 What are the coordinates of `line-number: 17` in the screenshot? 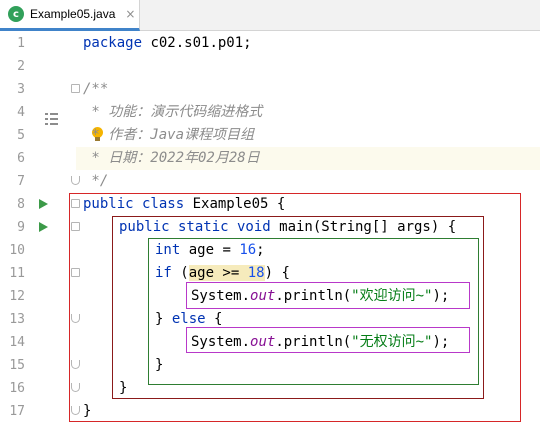 It's located at (17, 411).